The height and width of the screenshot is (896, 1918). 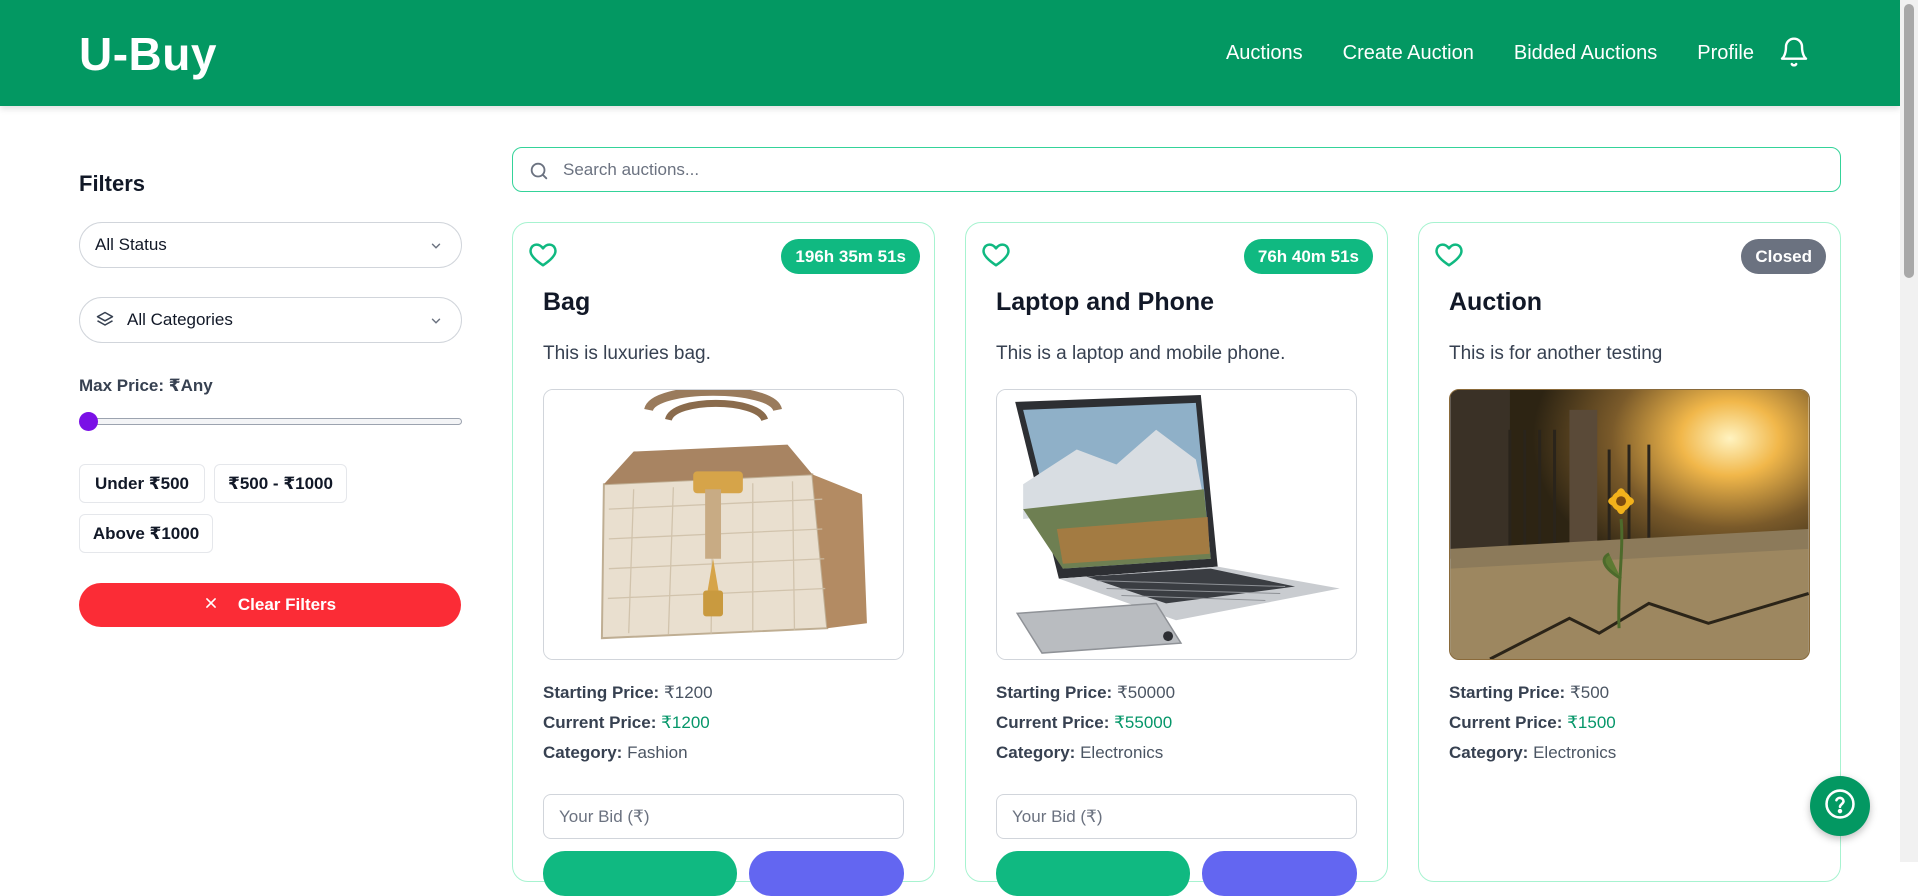 I want to click on nav-bidded-auctions: Bidded Auctions, so click(x=1585, y=53).